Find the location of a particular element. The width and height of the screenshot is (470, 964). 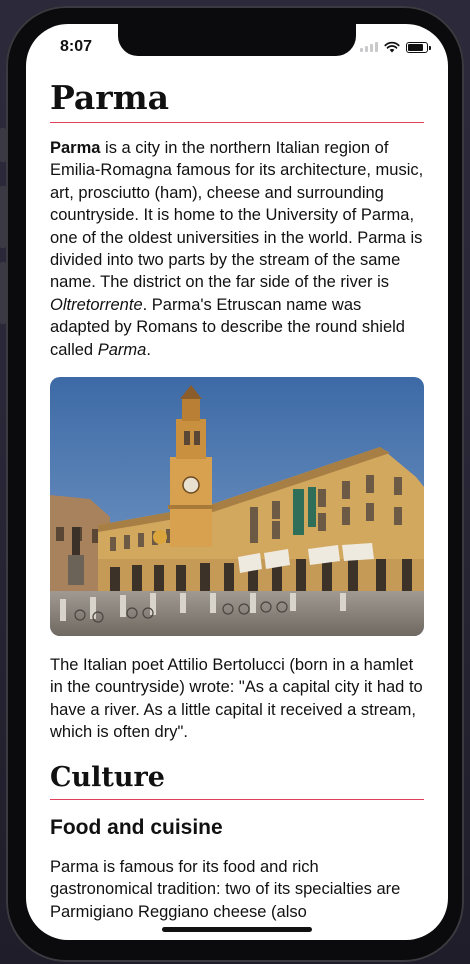

phone-side-button is located at coordinates (3, 145).